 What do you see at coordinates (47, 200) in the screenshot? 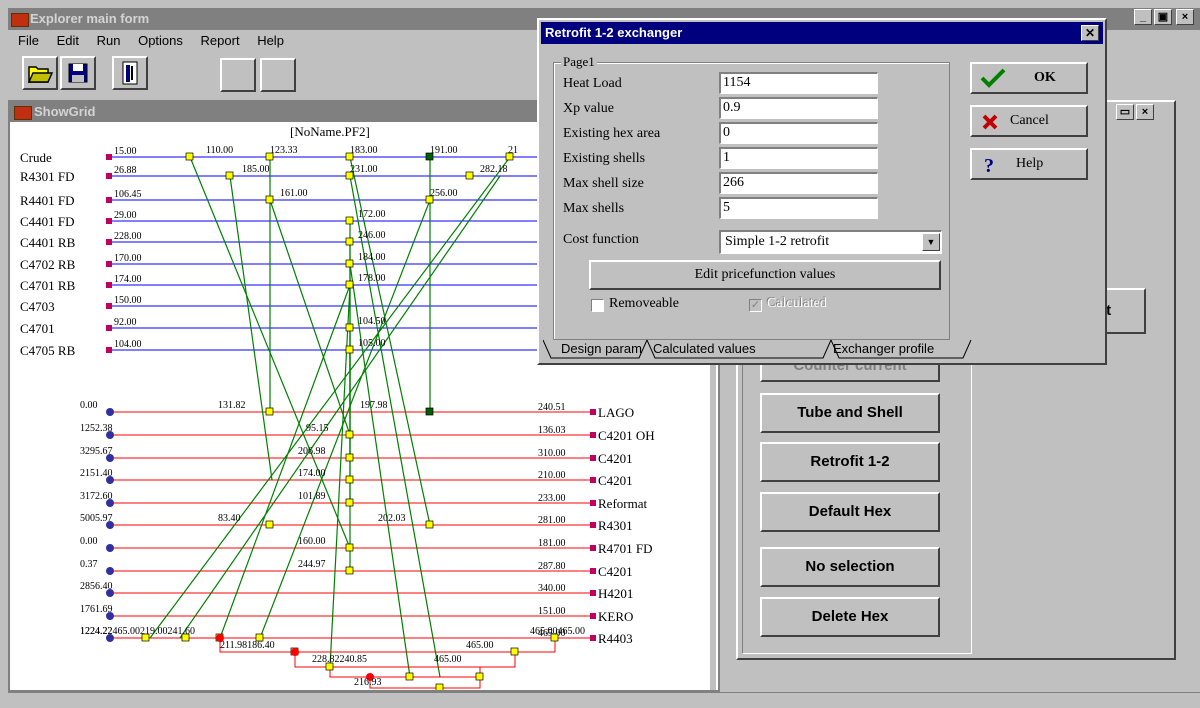
I see `cold-stream-name: R4401 FD` at bounding box center [47, 200].